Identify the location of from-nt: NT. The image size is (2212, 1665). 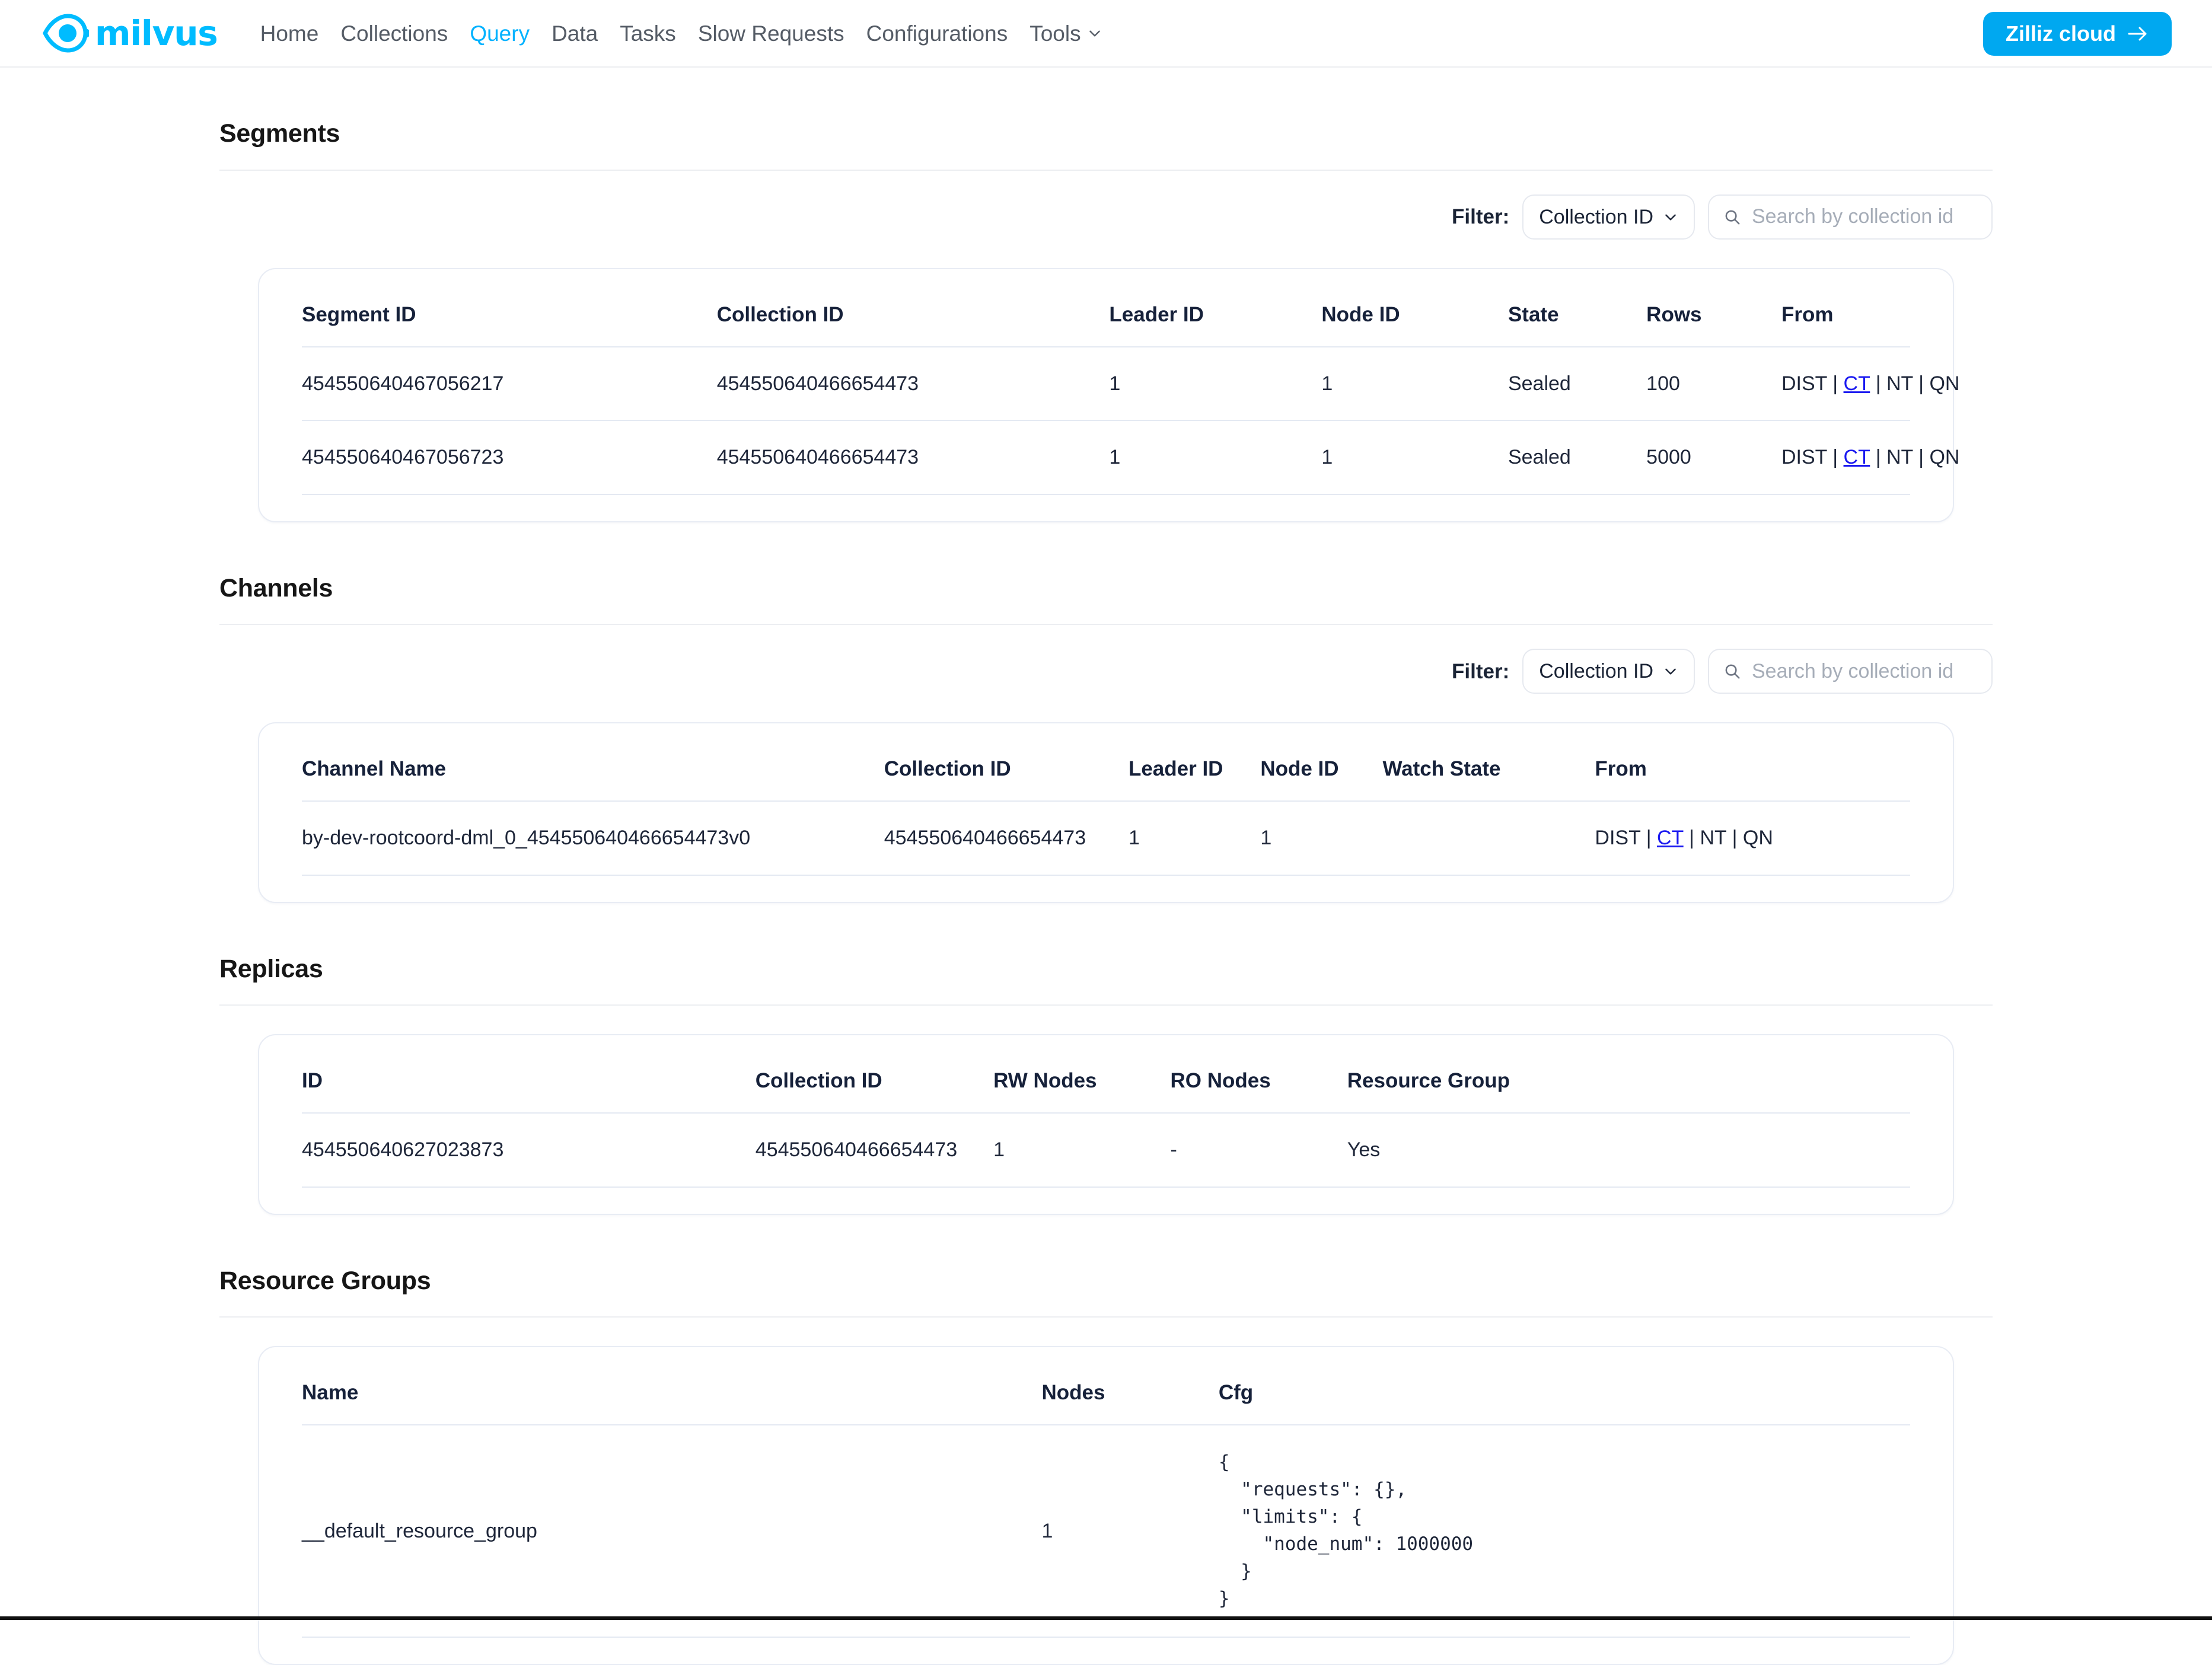
(1899, 457).